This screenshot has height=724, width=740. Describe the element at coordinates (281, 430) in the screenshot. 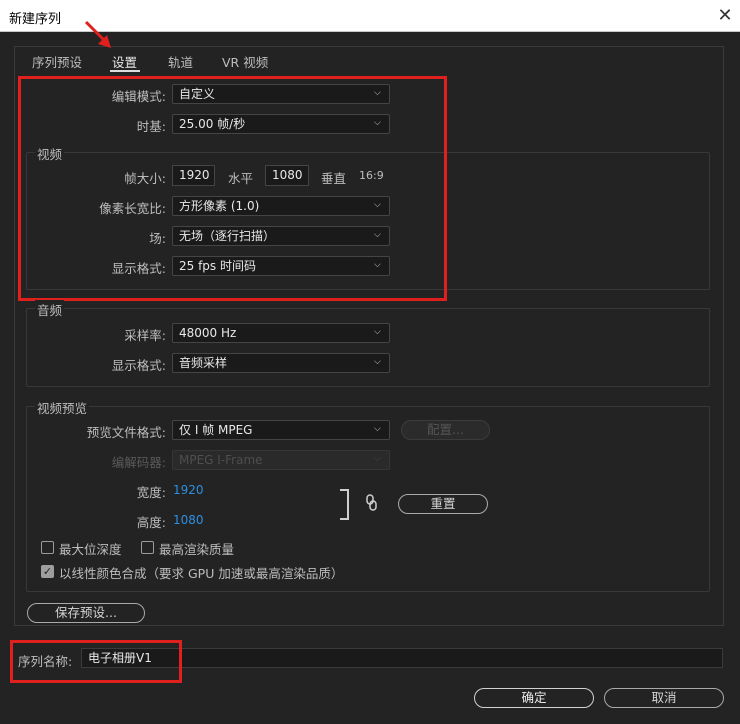

I see `preview-format-select: 仅 I 帧 MPEG ⌵` at that location.